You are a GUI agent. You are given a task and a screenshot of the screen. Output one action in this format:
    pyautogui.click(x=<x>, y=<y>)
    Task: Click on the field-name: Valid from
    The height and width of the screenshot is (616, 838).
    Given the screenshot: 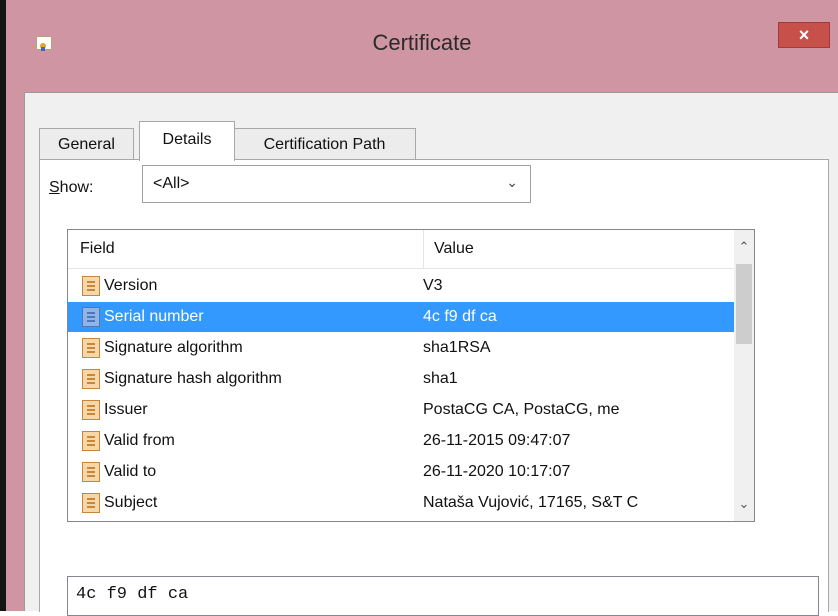 What is the action you would take?
    pyautogui.click(x=139, y=440)
    